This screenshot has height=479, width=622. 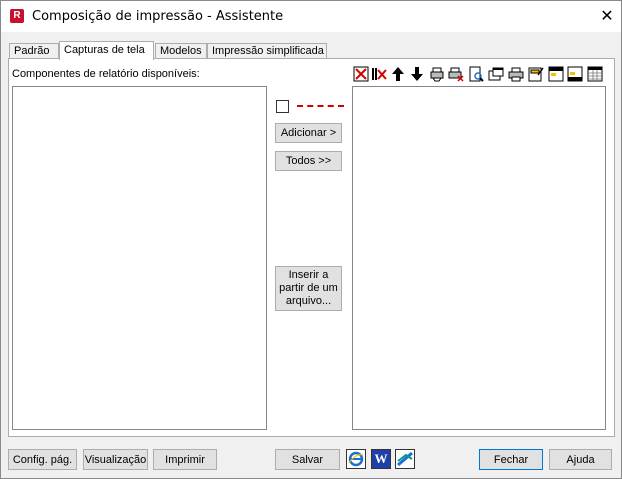 I want to click on insert-button-line-2: partir de um, so click(x=308, y=288).